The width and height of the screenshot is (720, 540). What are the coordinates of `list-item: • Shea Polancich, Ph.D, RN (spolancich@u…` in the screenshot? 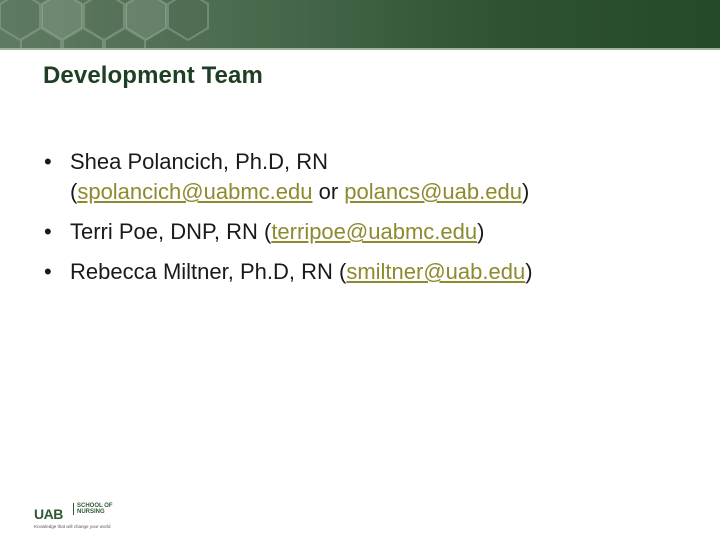 It's located at (372, 177).